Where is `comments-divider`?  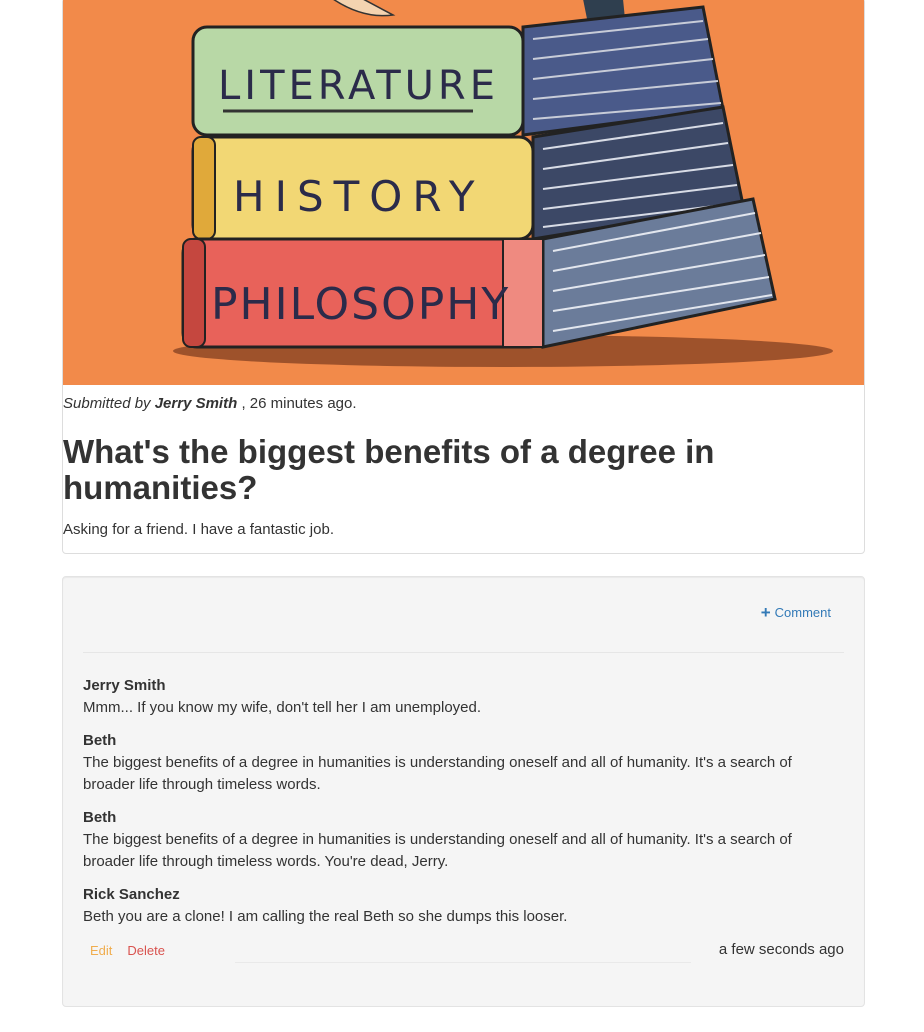 comments-divider is located at coordinates (463, 652).